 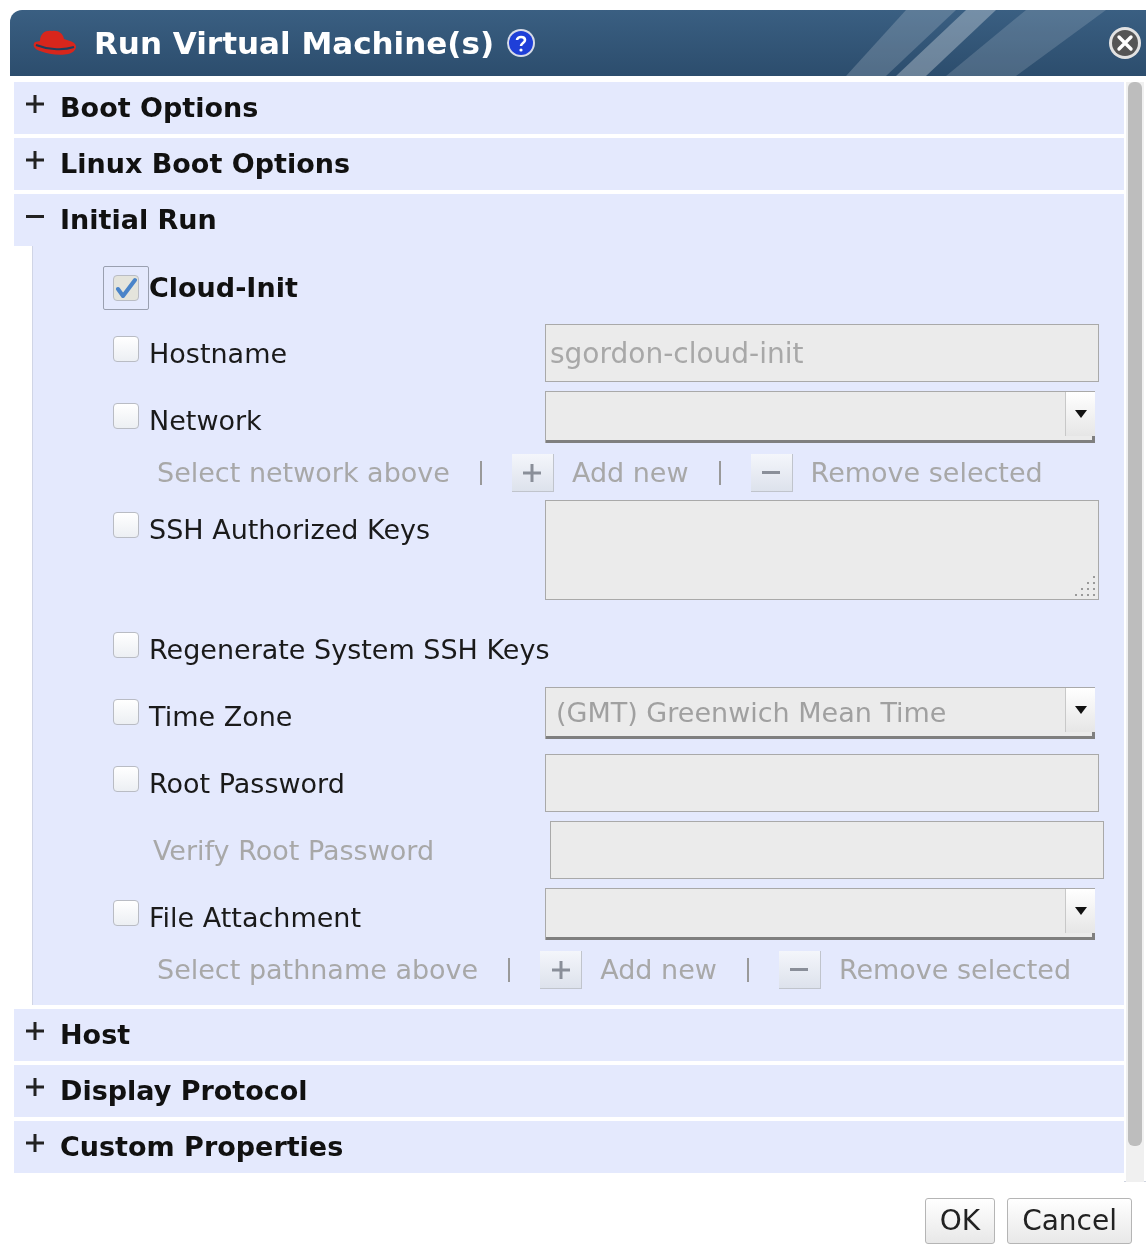 What do you see at coordinates (569, 1035) in the screenshot?
I see `section-header: Host` at bounding box center [569, 1035].